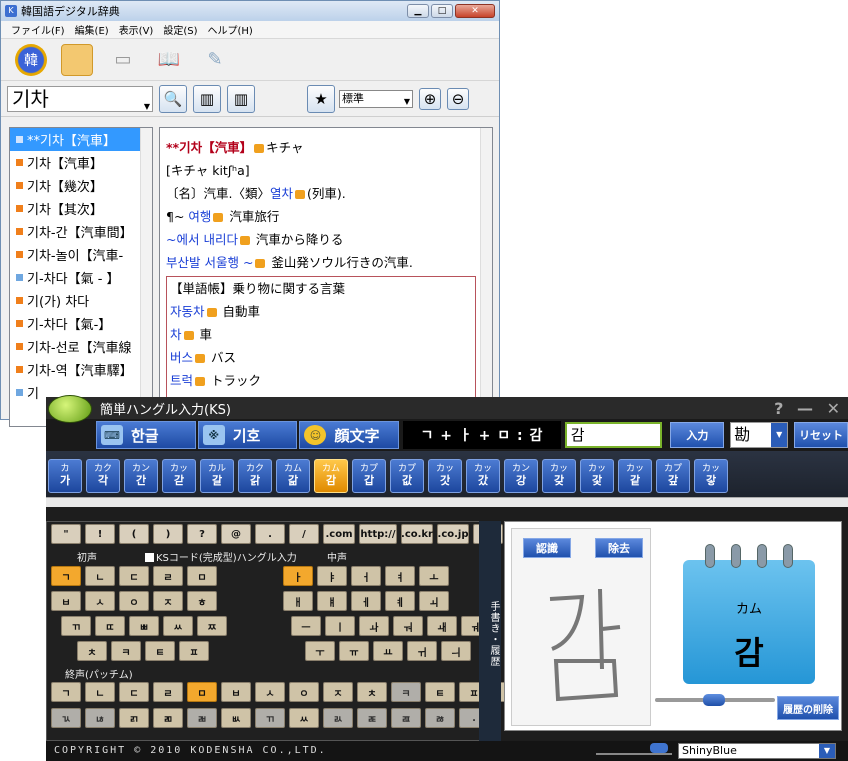 Image resolution: width=848 pixels, height=761 pixels. What do you see at coordinates (75, 323) in the screenshot?
I see `word-list-item: 기-차다【氣-】` at bounding box center [75, 323].